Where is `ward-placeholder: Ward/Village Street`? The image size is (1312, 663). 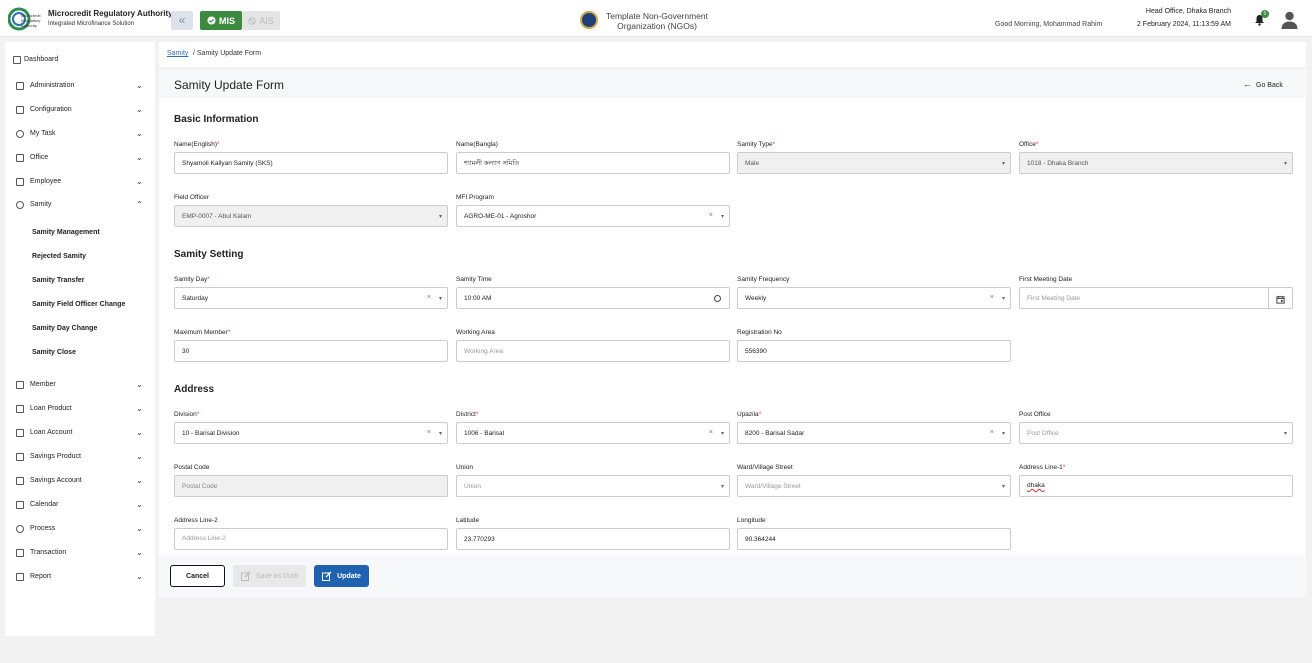
ward-placeholder: Ward/Village Street is located at coordinates (773, 486).